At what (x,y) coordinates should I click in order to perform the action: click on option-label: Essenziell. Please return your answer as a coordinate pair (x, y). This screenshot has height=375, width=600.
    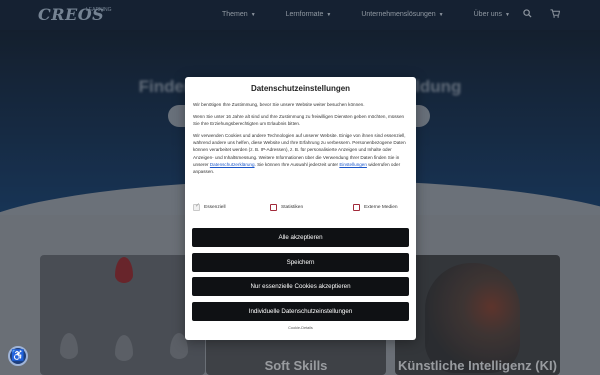
    Looking at the image, I should click on (215, 207).